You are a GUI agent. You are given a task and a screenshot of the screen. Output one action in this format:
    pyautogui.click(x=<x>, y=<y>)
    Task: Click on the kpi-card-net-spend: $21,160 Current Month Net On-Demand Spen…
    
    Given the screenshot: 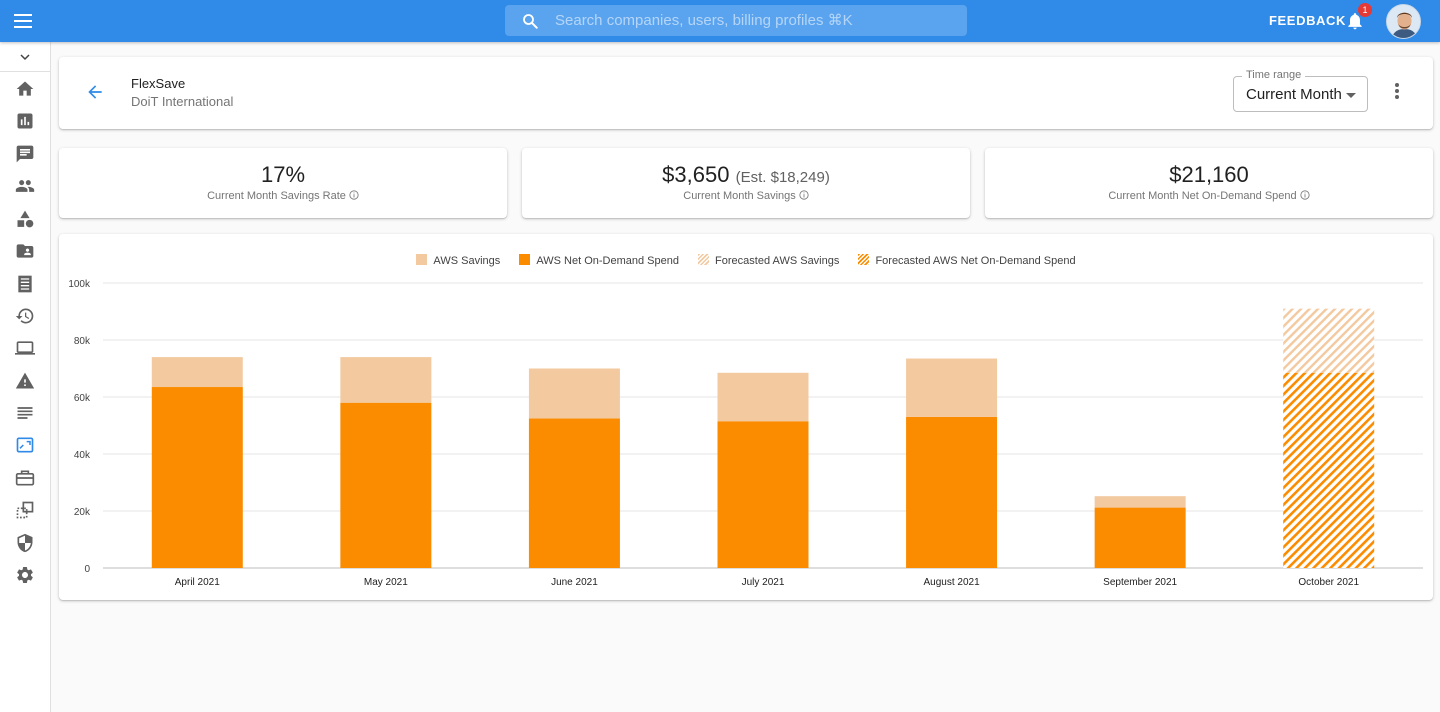 What is the action you would take?
    pyautogui.click(x=1209, y=183)
    